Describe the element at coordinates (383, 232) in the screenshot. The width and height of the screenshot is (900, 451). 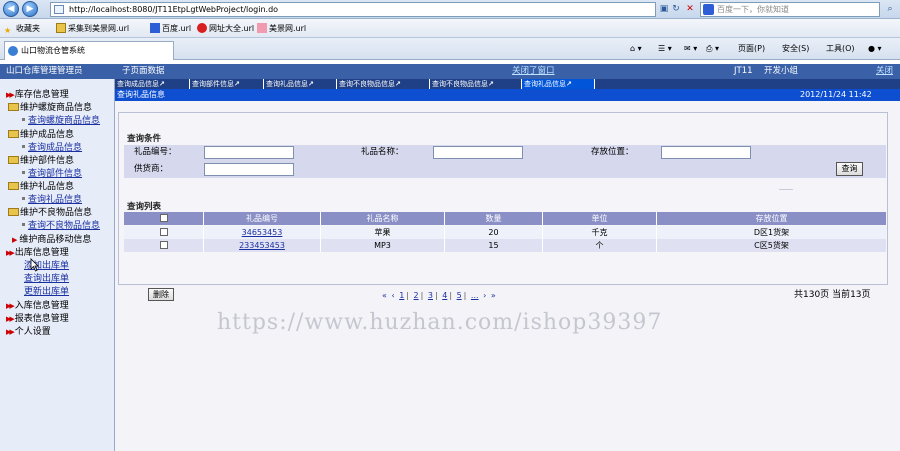
I see `gift-name-cell: 苹果` at that location.